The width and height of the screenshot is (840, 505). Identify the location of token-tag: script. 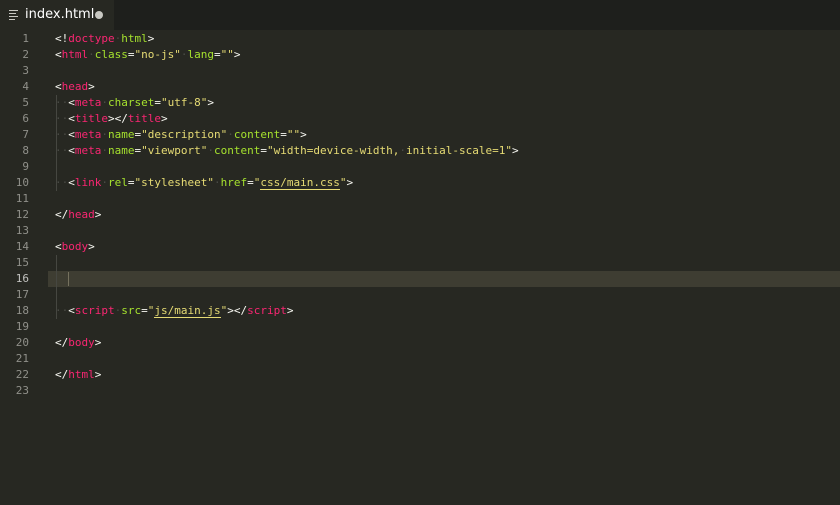
(94, 310).